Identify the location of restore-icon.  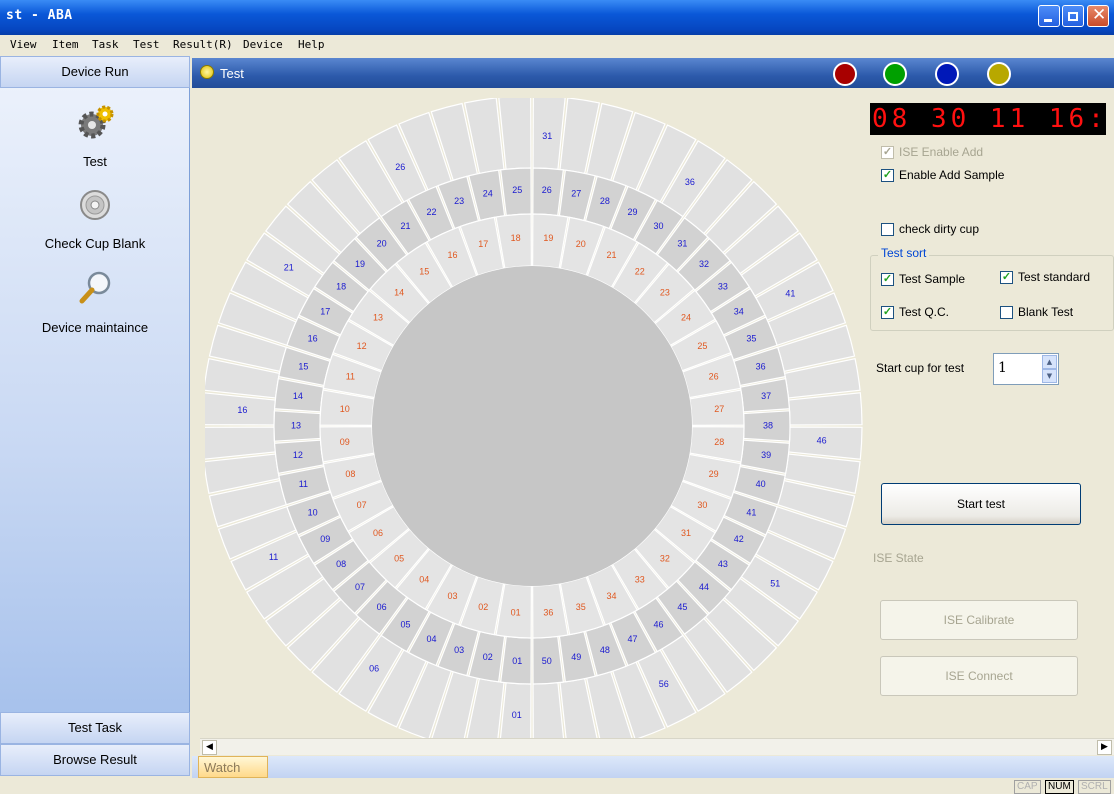
(1073, 16).